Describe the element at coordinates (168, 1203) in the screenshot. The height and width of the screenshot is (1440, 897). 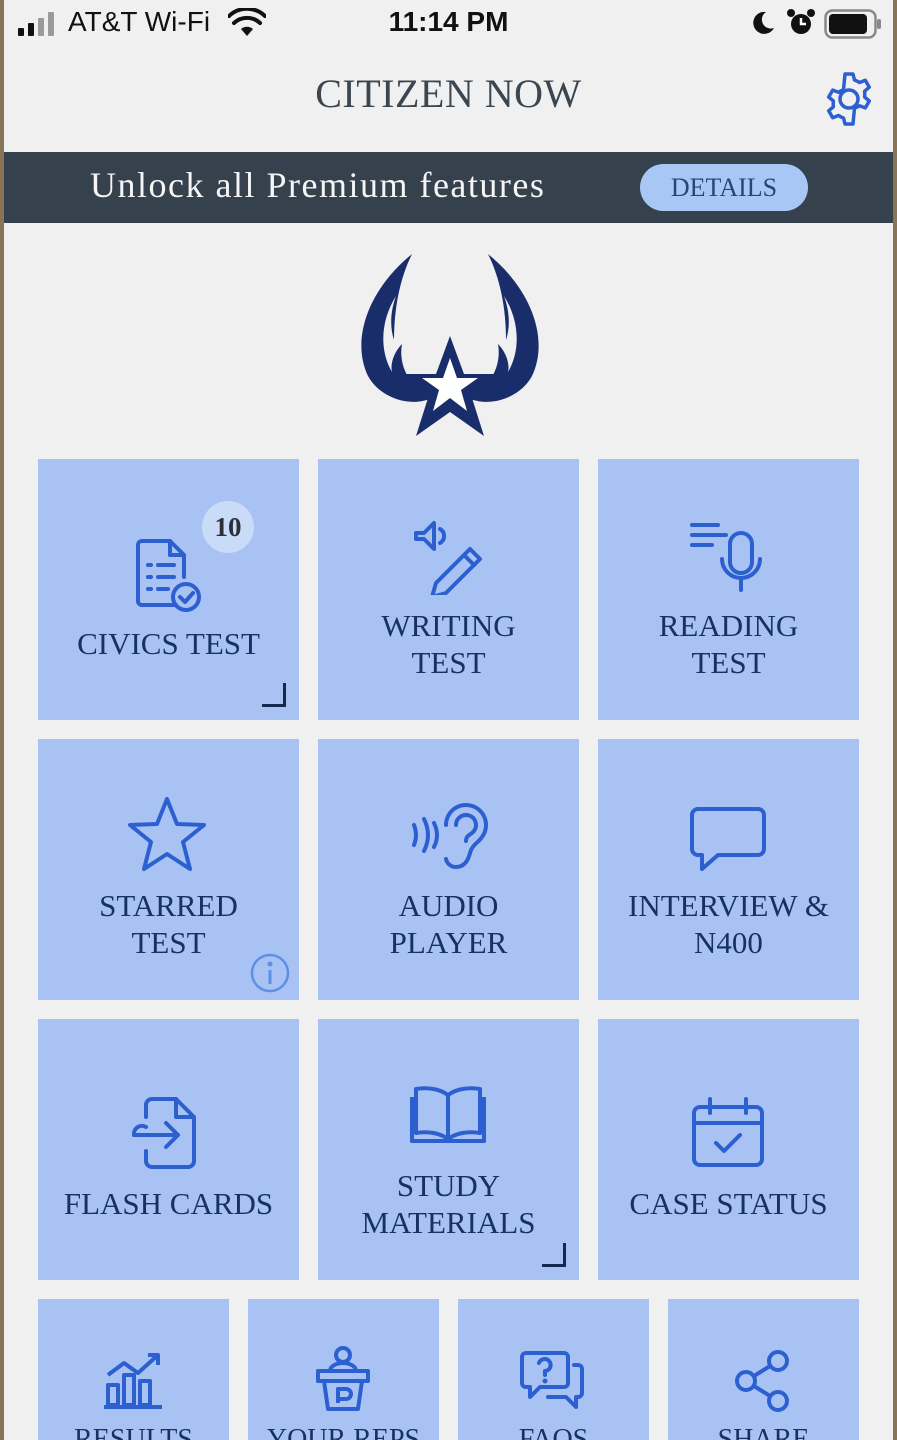
I see `tile-label: FLASH CARDS` at that location.